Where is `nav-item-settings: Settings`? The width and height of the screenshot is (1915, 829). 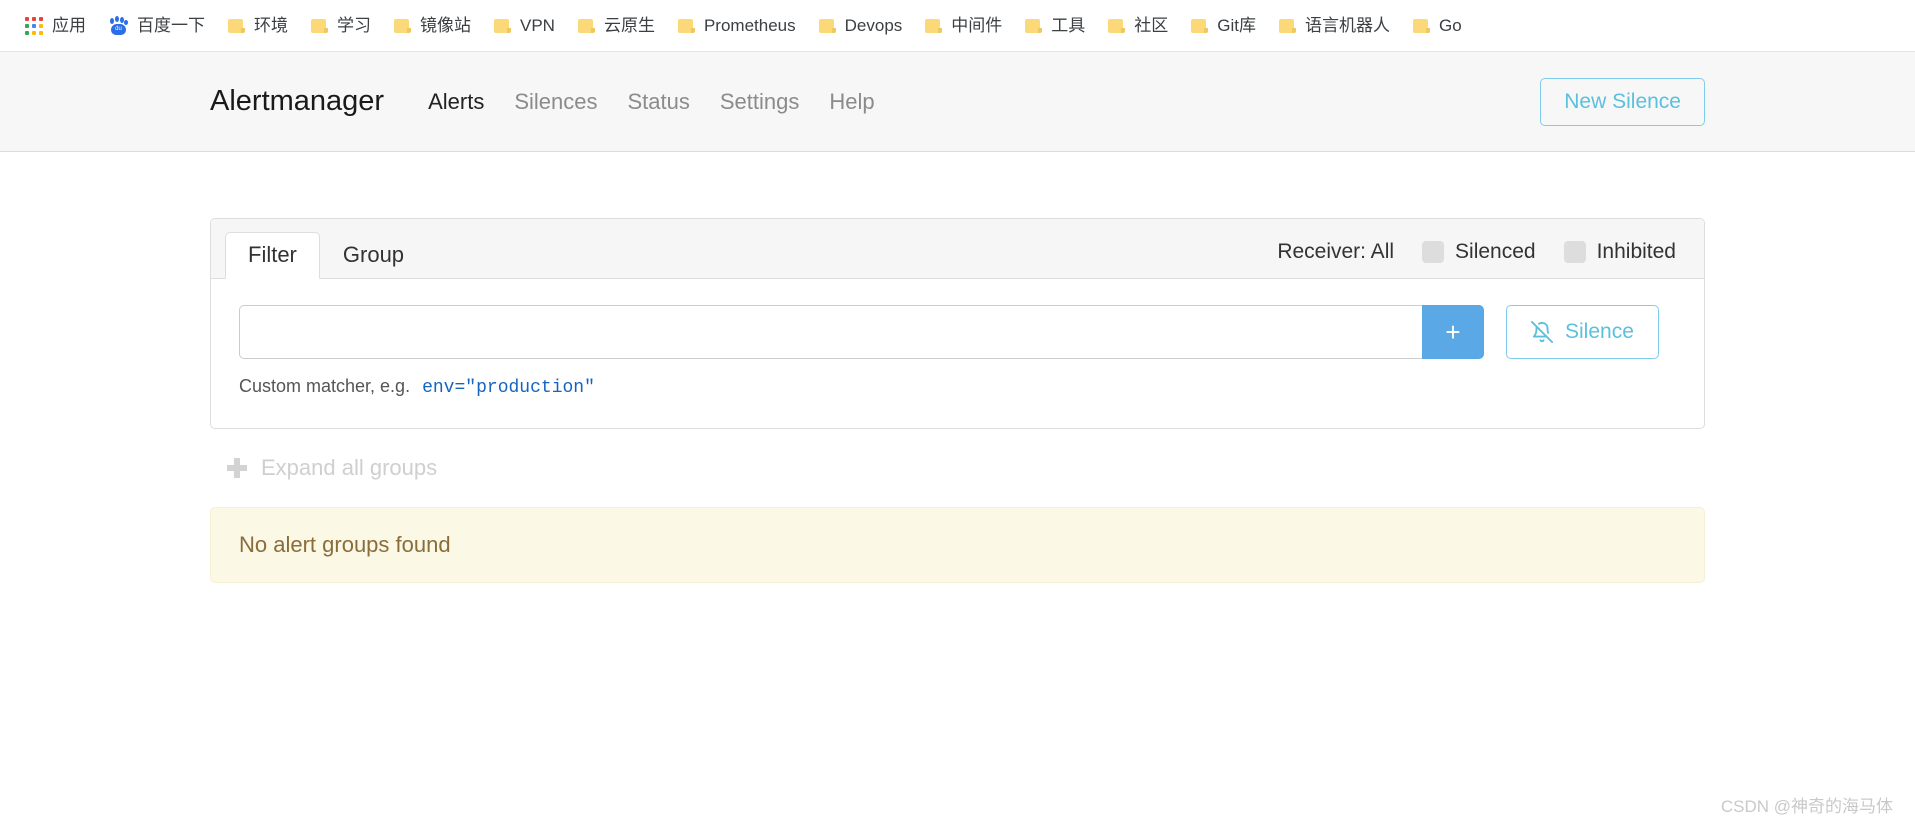 nav-item-settings: Settings is located at coordinates (760, 102).